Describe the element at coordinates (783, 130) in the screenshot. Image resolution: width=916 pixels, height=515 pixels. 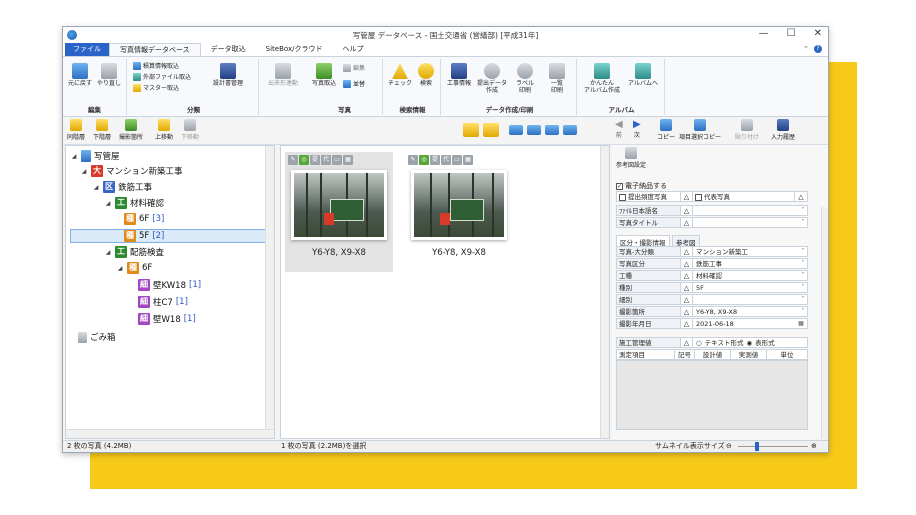
I see `history-button: 入力履歴` at that location.